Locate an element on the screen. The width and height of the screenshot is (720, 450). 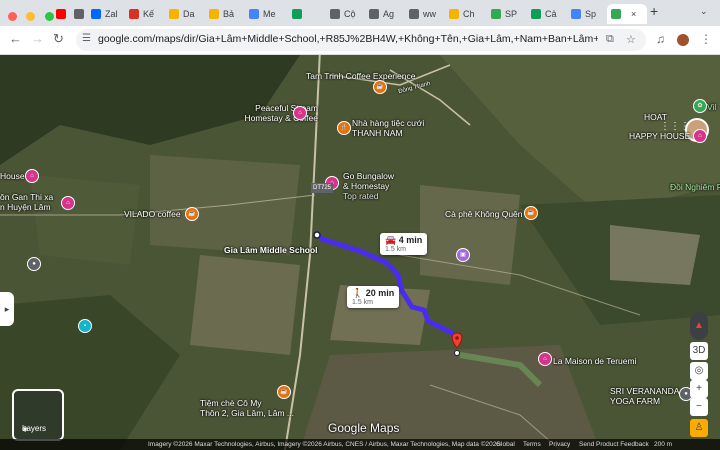
browser-tab: SP is located at coordinates (506, 14).